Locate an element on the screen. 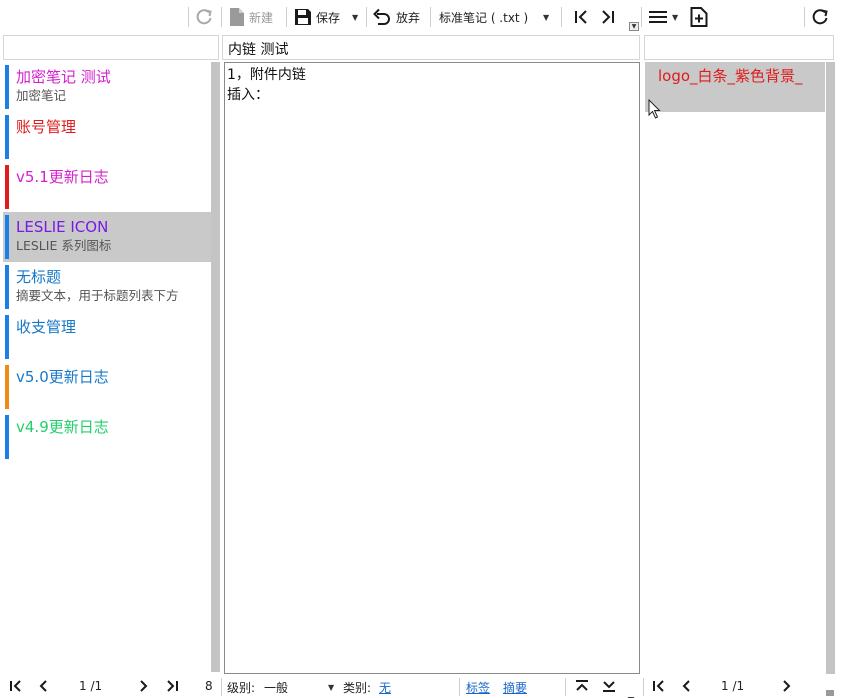 This screenshot has width=852, height=698. attach-next-page-button is located at coordinates (787, 686).